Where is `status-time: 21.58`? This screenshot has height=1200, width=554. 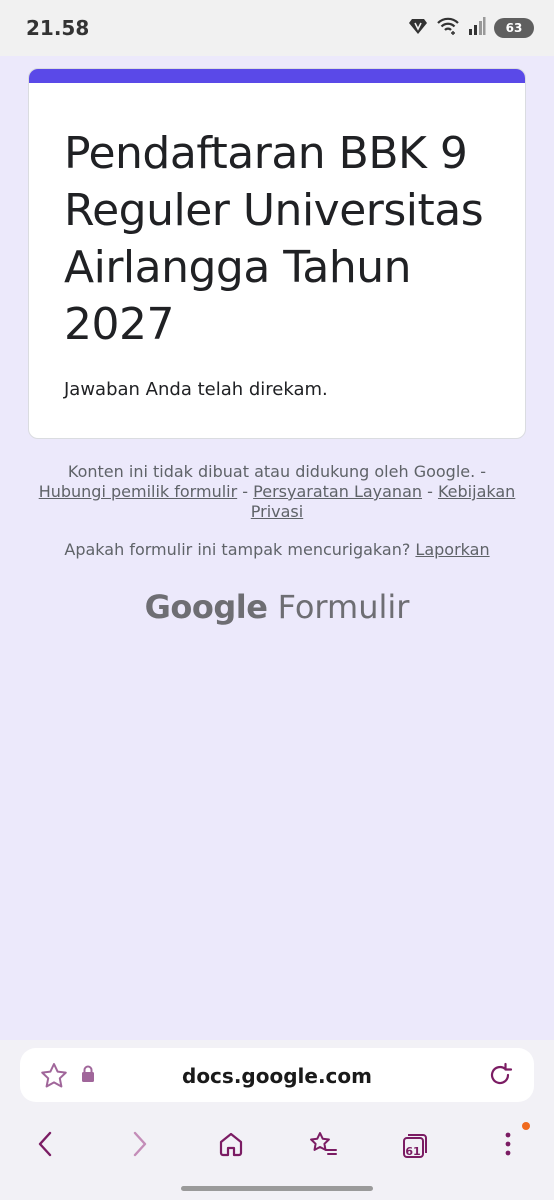
status-time: 21.58 is located at coordinates (58, 28).